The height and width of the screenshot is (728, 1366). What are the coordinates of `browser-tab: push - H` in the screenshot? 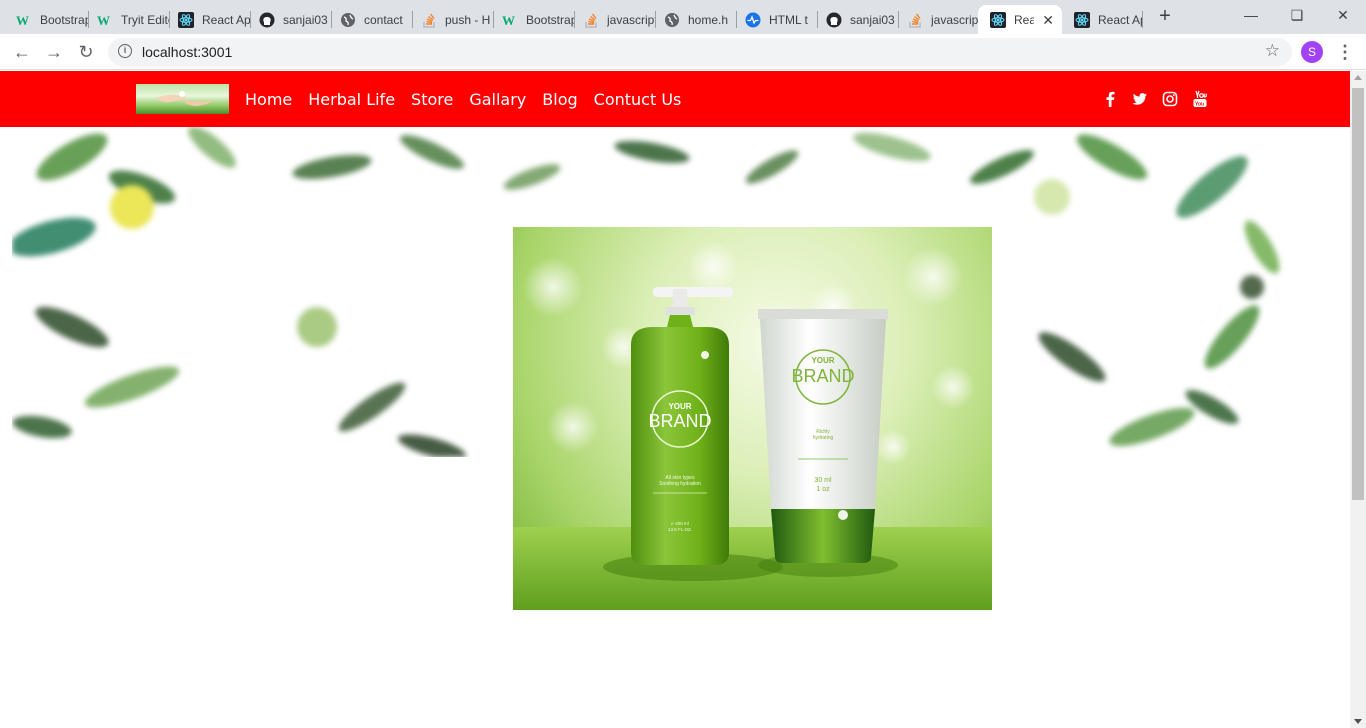 It's located at (451, 19).